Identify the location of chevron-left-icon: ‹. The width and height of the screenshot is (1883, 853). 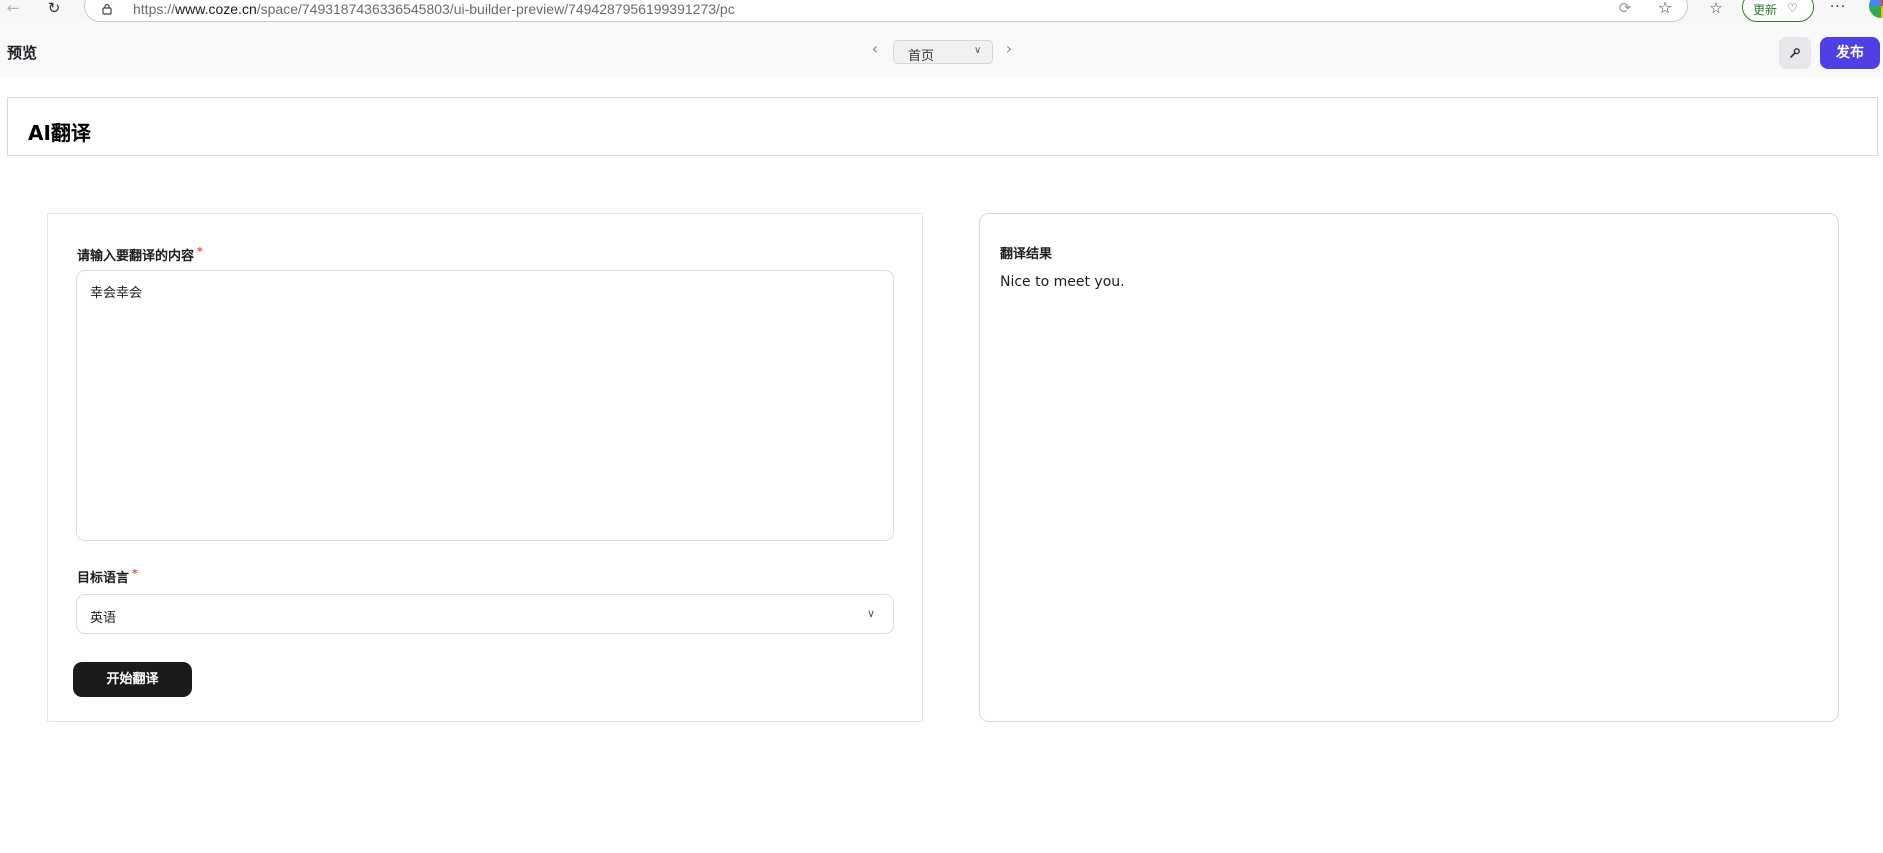
(875, 49).